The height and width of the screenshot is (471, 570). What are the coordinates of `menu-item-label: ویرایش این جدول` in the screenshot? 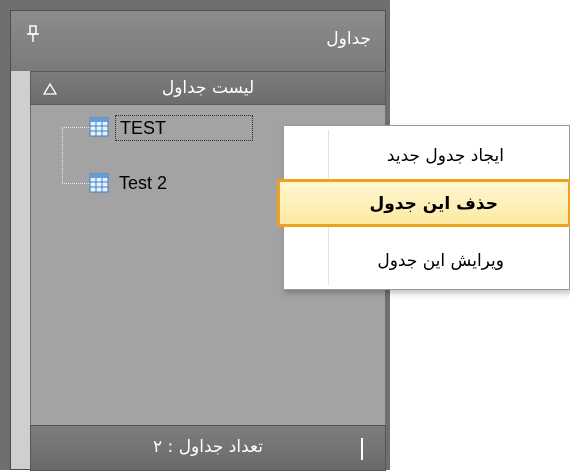 It's located at (440, 261).